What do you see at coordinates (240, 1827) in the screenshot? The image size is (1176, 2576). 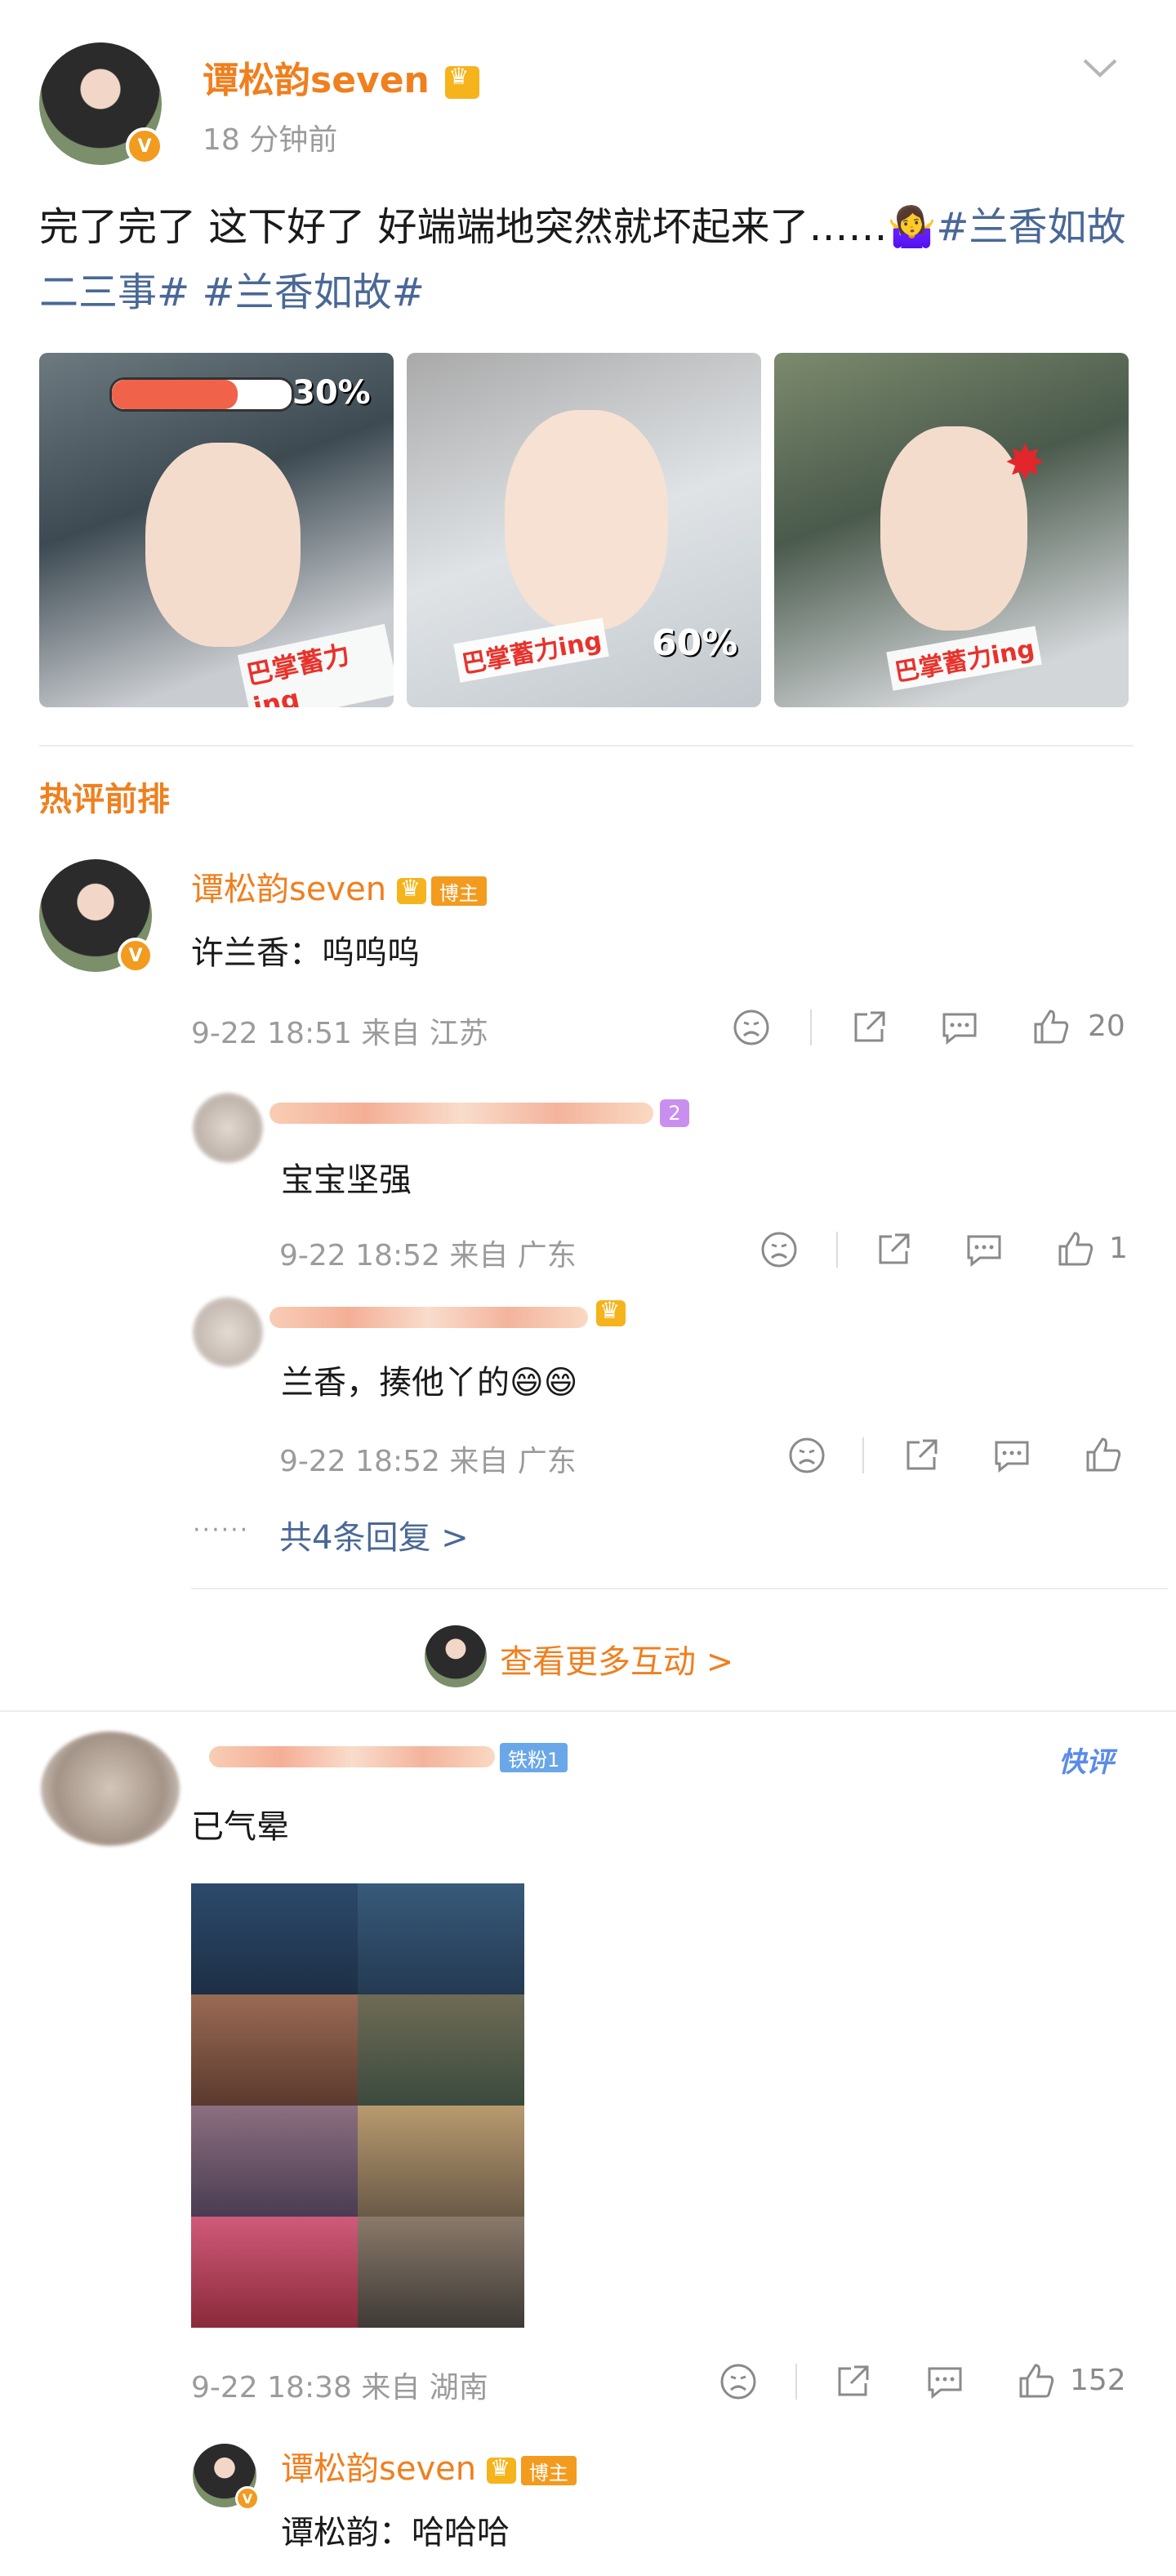 I see `comment-text: 已气晕` at bounding box center [240, 1827].